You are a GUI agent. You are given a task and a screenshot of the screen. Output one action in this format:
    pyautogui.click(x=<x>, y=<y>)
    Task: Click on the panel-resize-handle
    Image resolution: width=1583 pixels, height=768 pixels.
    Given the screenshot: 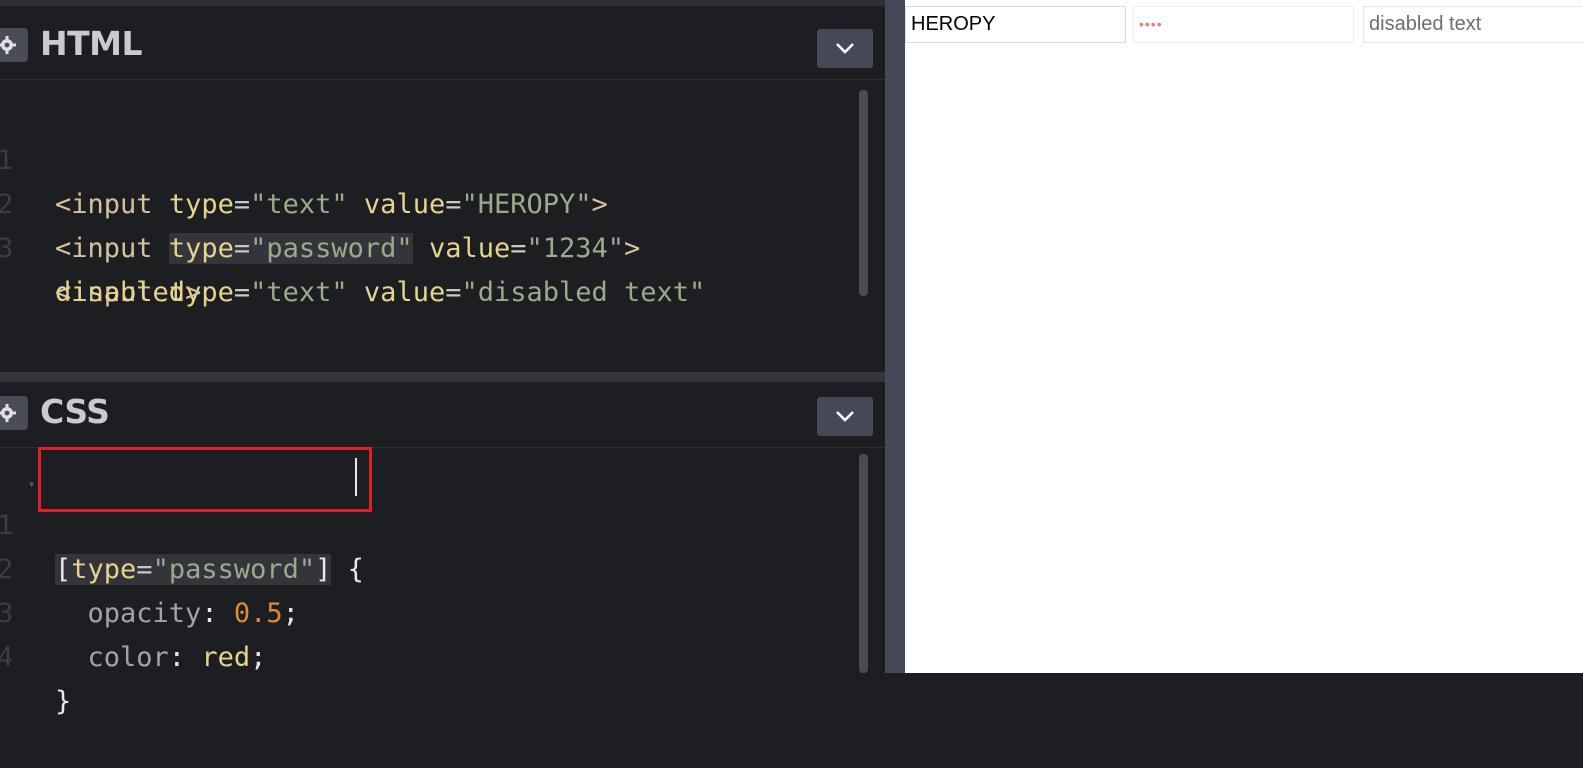 What is the action you would take?
    pyautogui.click(x=442, y=377)
    